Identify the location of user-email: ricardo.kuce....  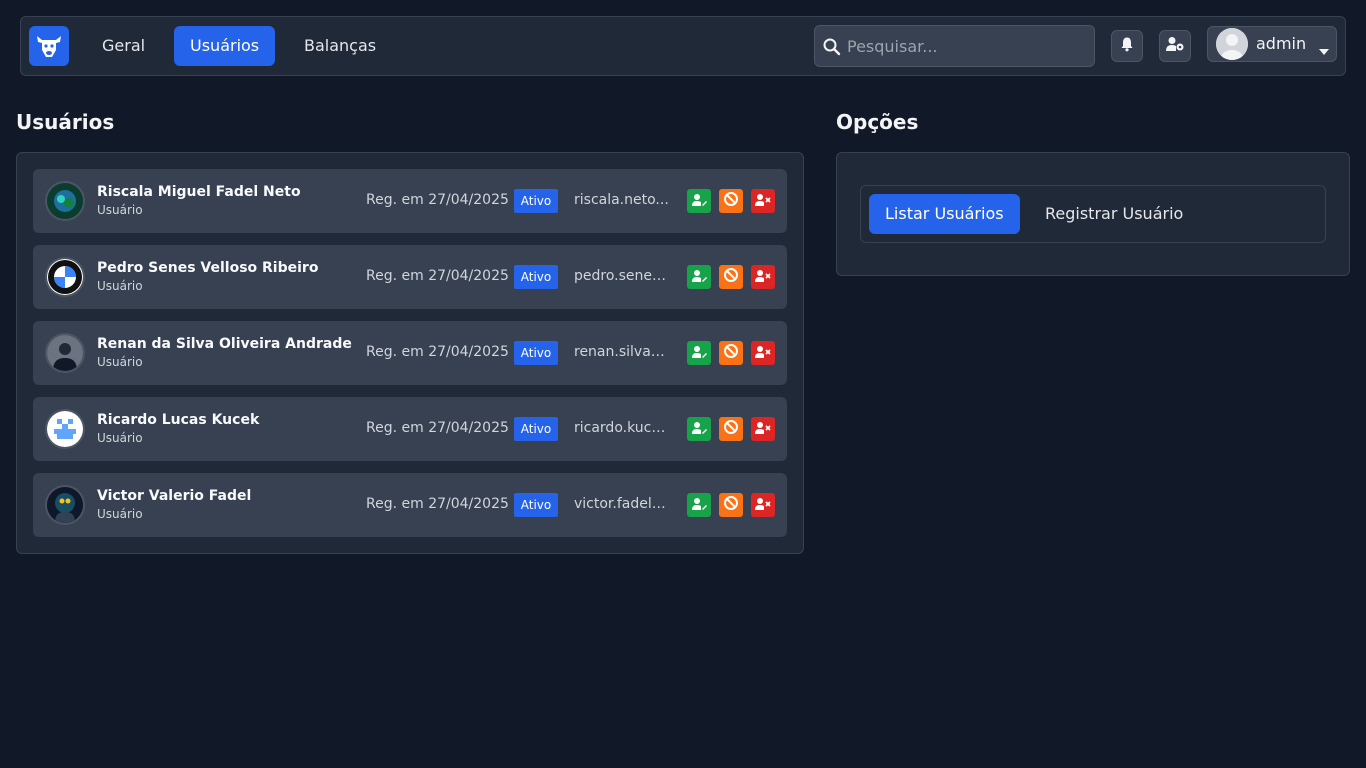
(623, 428).